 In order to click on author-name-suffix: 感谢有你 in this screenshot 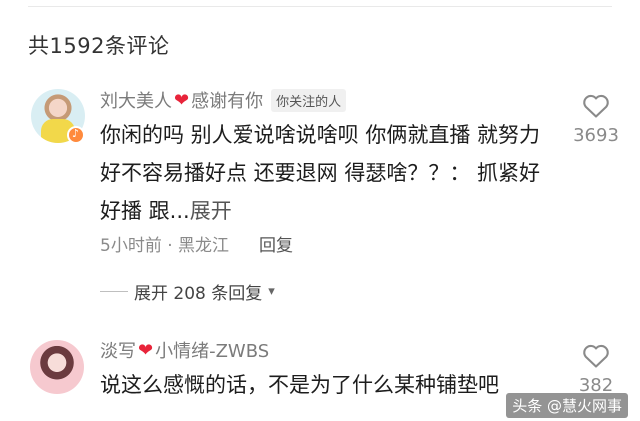, I will do `click(227, 101)`.